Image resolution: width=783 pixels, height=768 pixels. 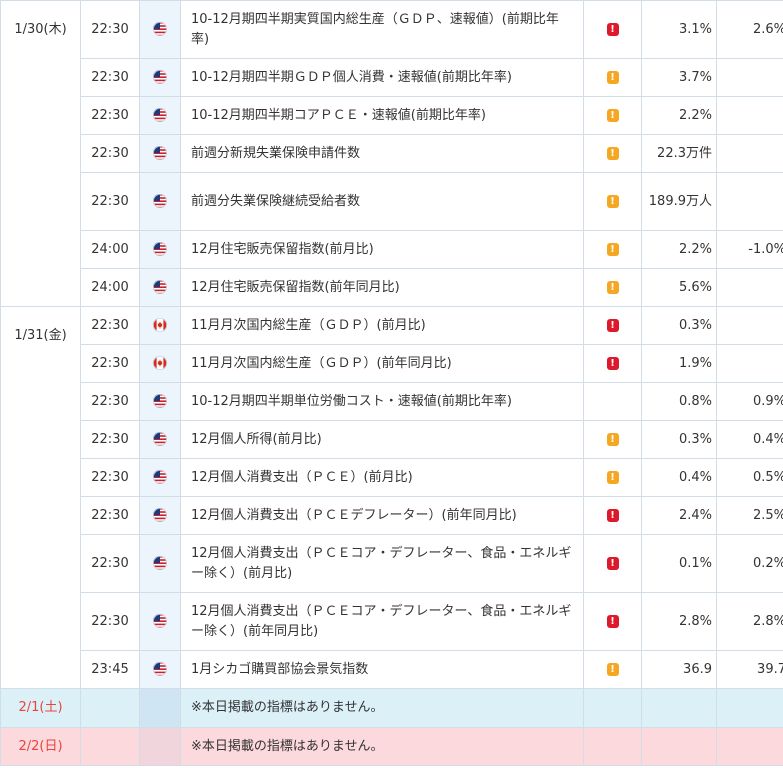 I want to click on table-row: 22:30 11月月次国内総生産（ＧＤＰ）(前年同月比)! 1.9%, so click(x=392, y=363).